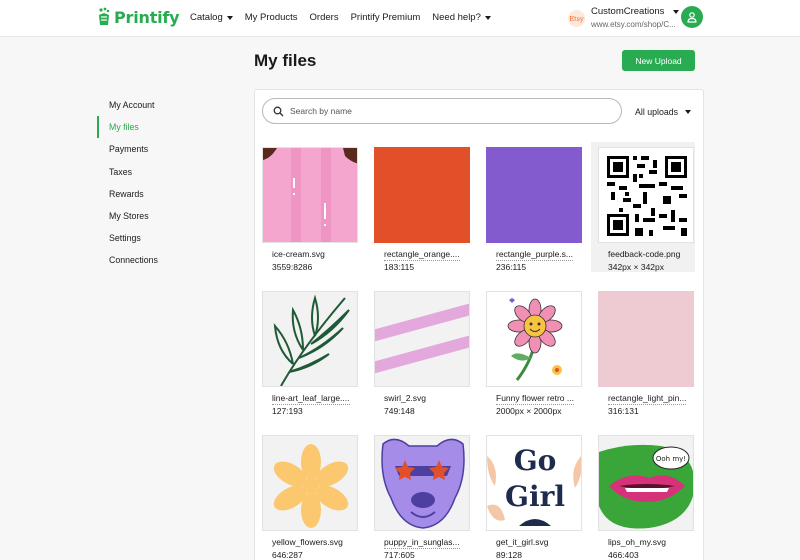 This screenshot has height=560, width=800. I want to click on file-dimensions: 749:148, so click(399, 411).